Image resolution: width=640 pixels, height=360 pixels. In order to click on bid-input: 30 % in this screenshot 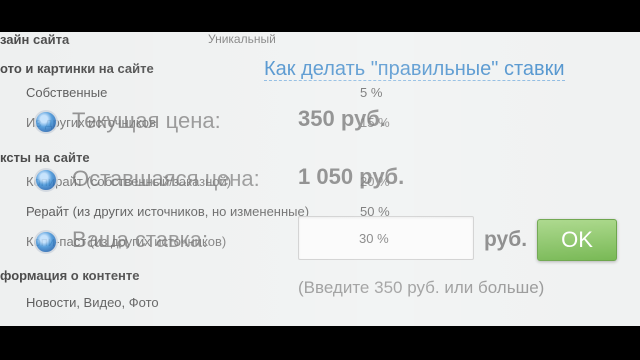, I will do `click(386, 238)`.